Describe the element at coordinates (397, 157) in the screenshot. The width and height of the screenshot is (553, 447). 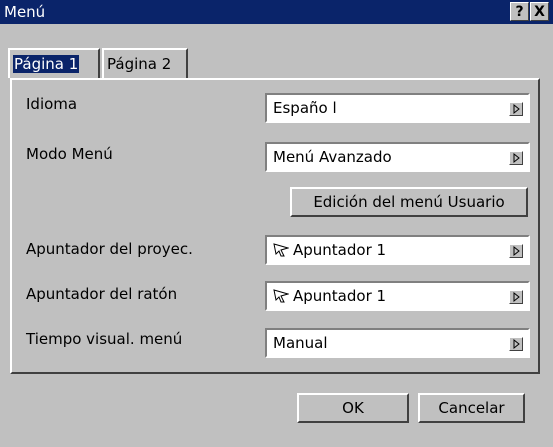
I see `modo-menu-select: Menú Avanzado` at that location.